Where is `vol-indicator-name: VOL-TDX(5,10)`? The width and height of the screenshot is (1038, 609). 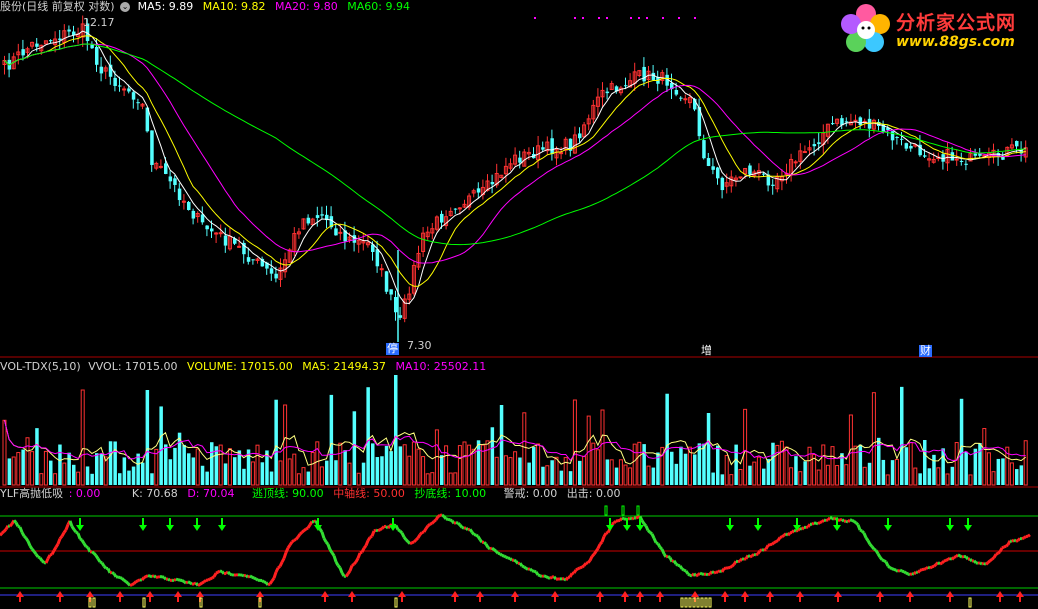 vol-indicator-name: VOL-TDX(5,10) is located at coordinates (40, 366).